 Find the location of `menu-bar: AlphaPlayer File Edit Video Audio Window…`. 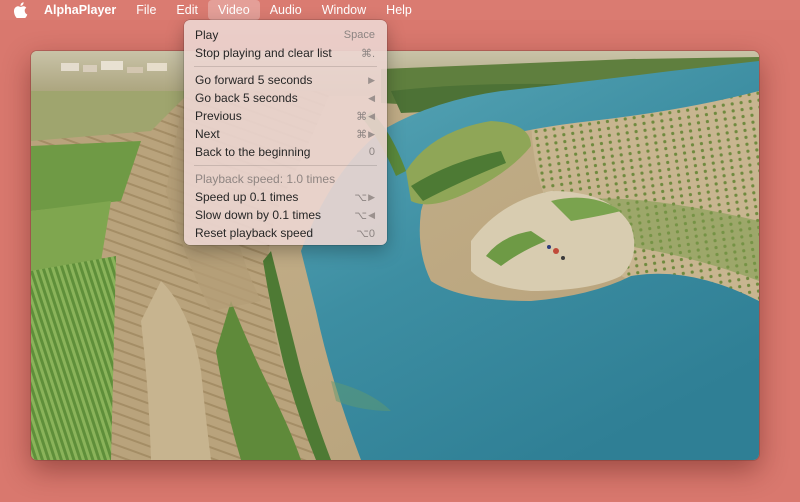

menu-bar: AlphaPlayer File Edit Video Audio Window… is located at coordinates (400, 10).